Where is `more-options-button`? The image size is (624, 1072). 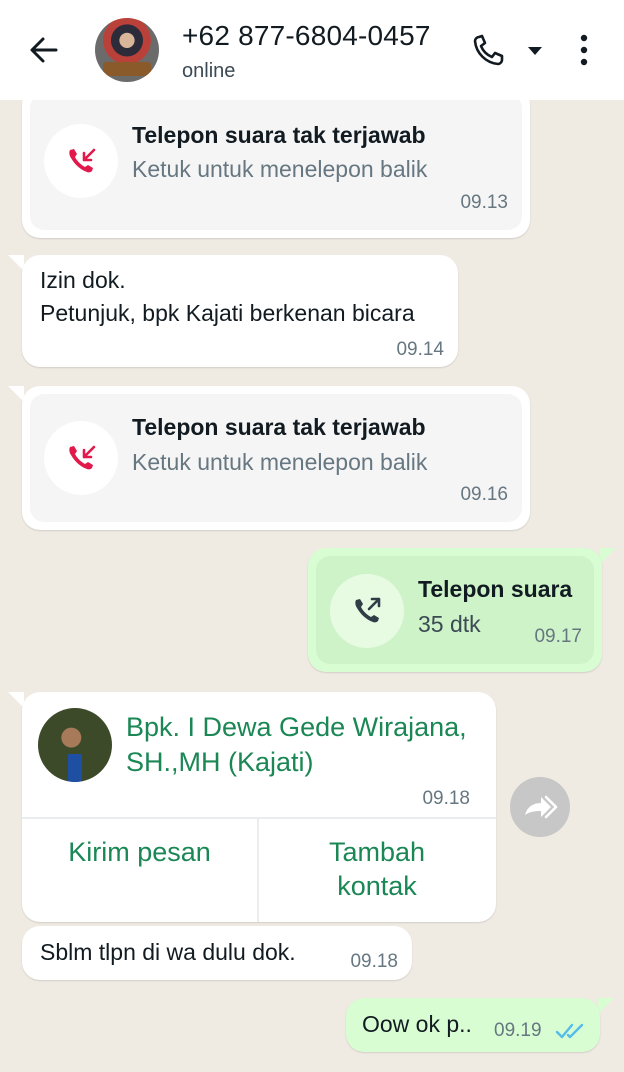 more-options-button is located at coordinates (584, 50).